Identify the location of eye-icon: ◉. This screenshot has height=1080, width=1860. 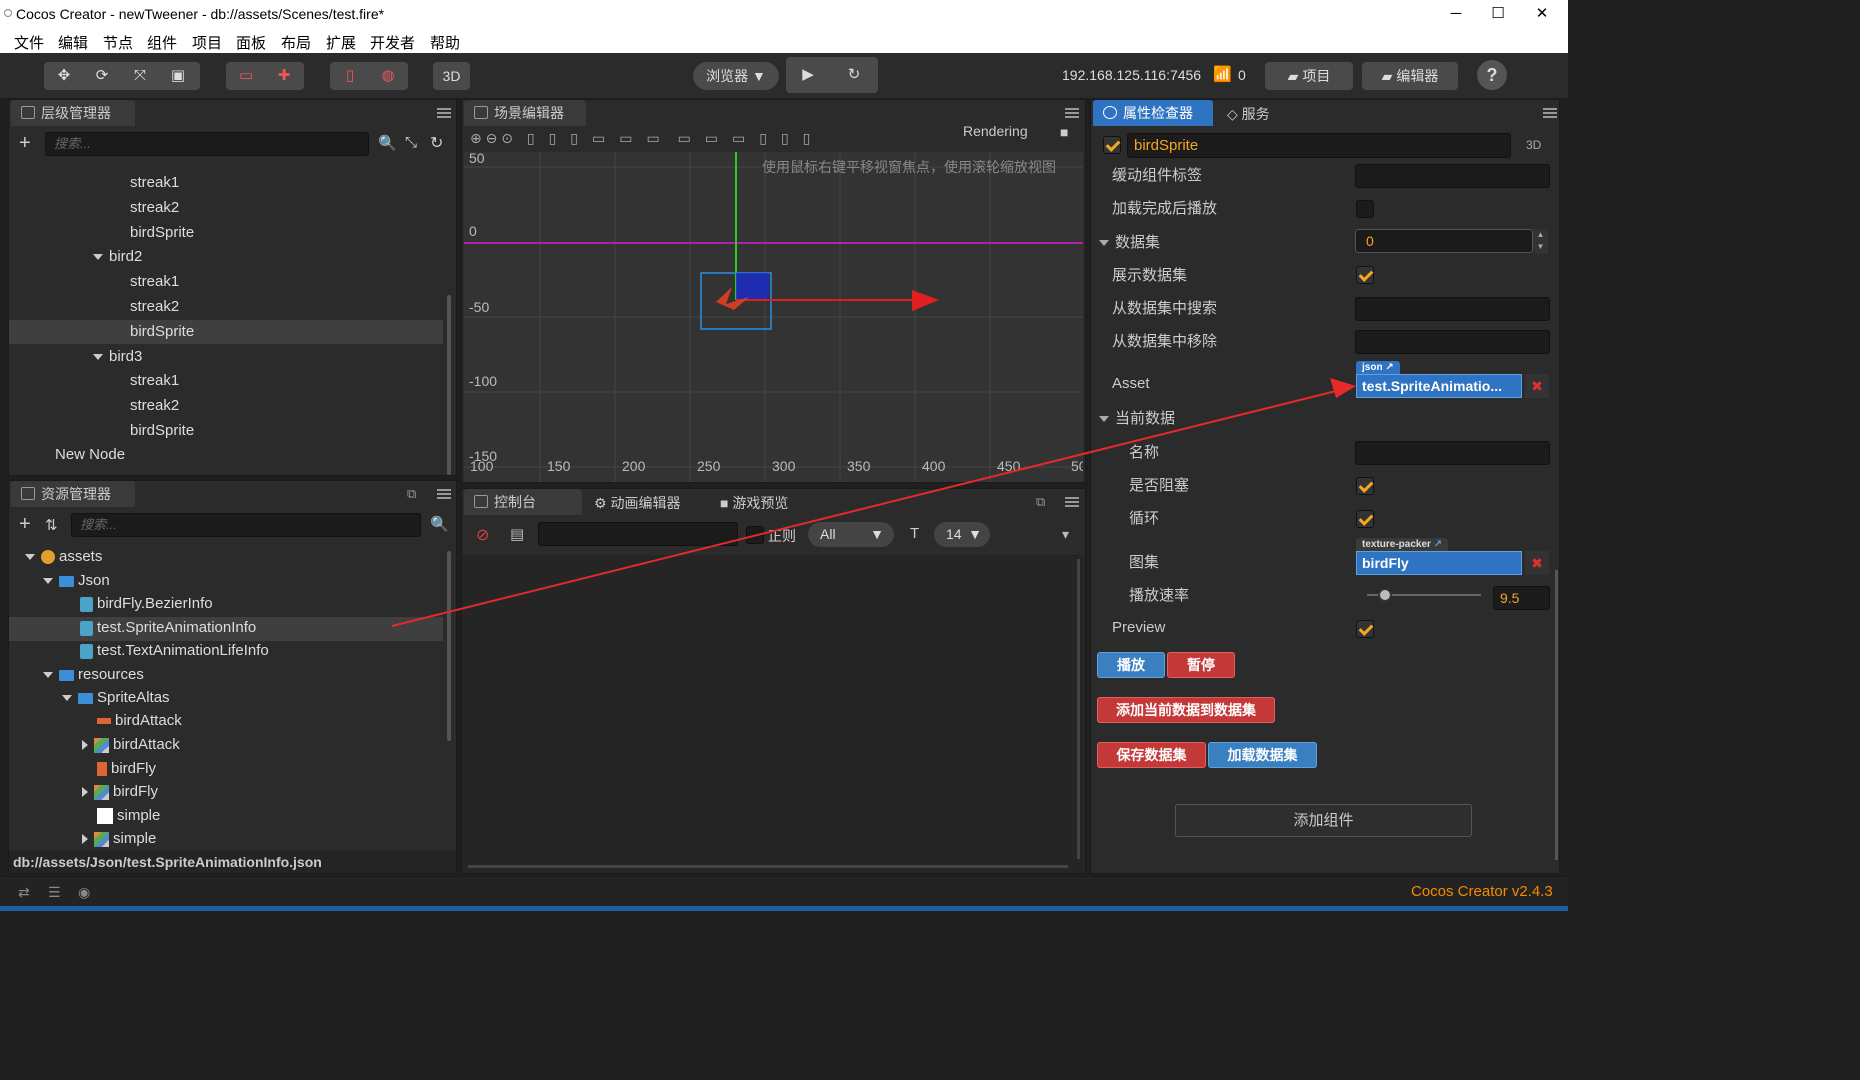
(84, 892).